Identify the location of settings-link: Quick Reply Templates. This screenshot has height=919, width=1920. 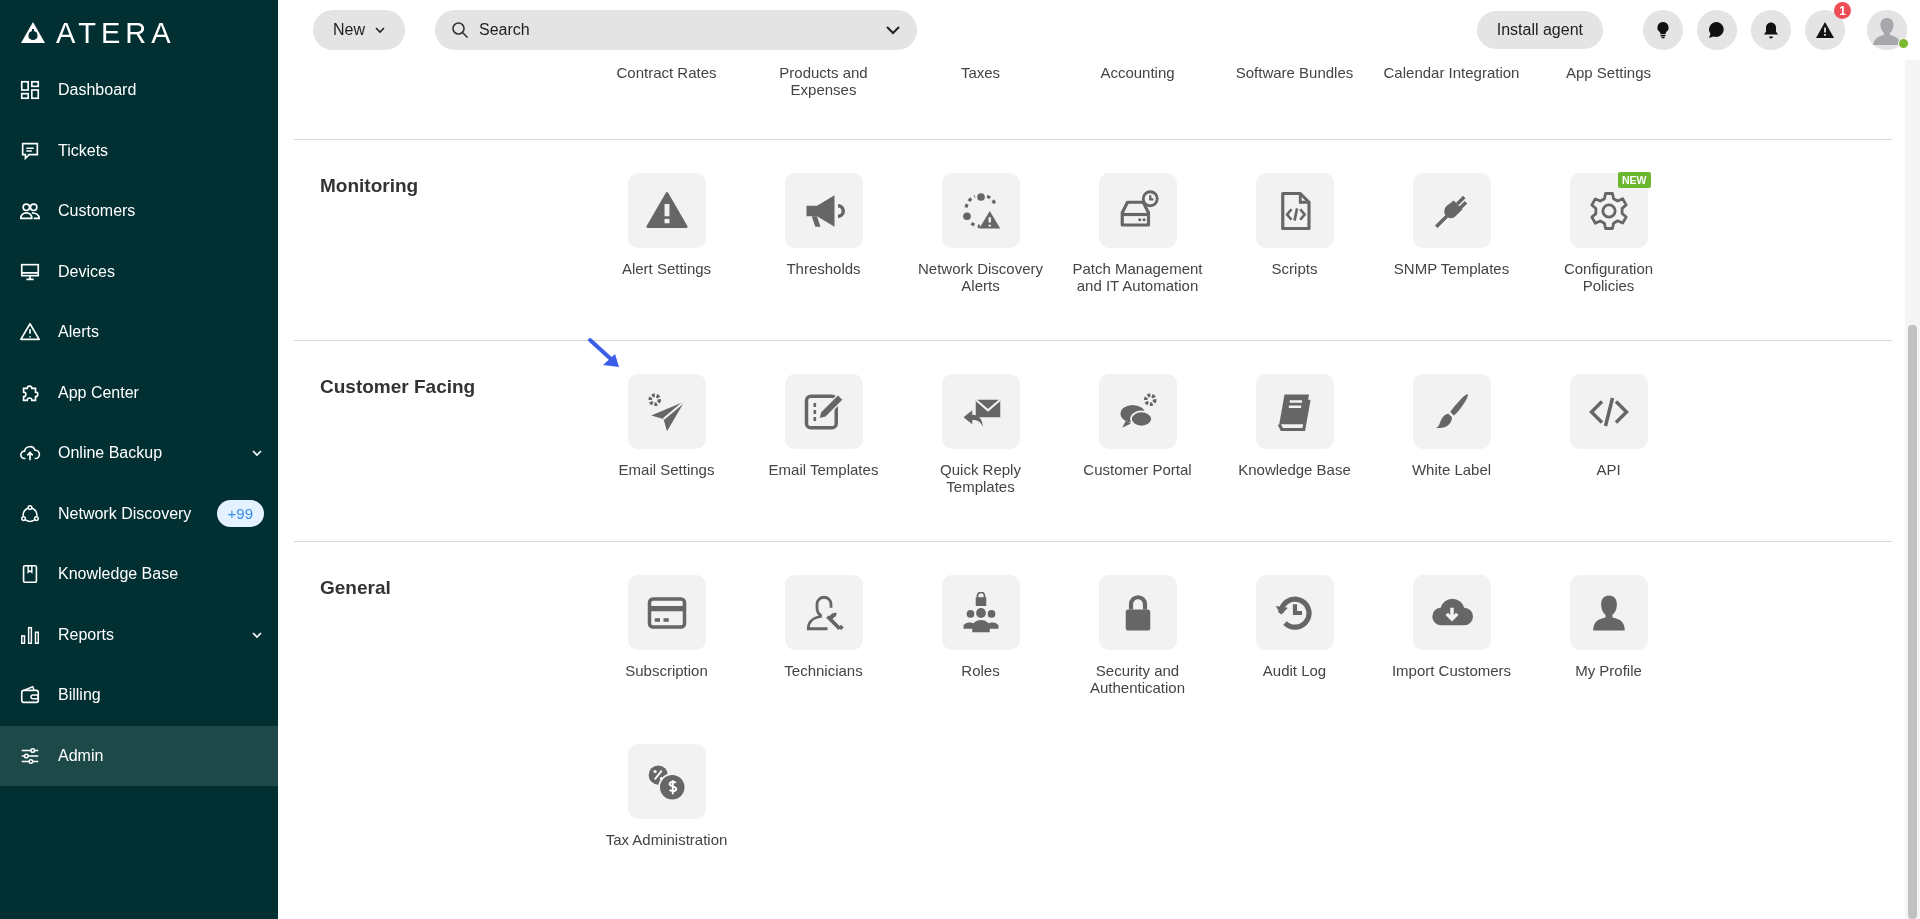
(980, 478).